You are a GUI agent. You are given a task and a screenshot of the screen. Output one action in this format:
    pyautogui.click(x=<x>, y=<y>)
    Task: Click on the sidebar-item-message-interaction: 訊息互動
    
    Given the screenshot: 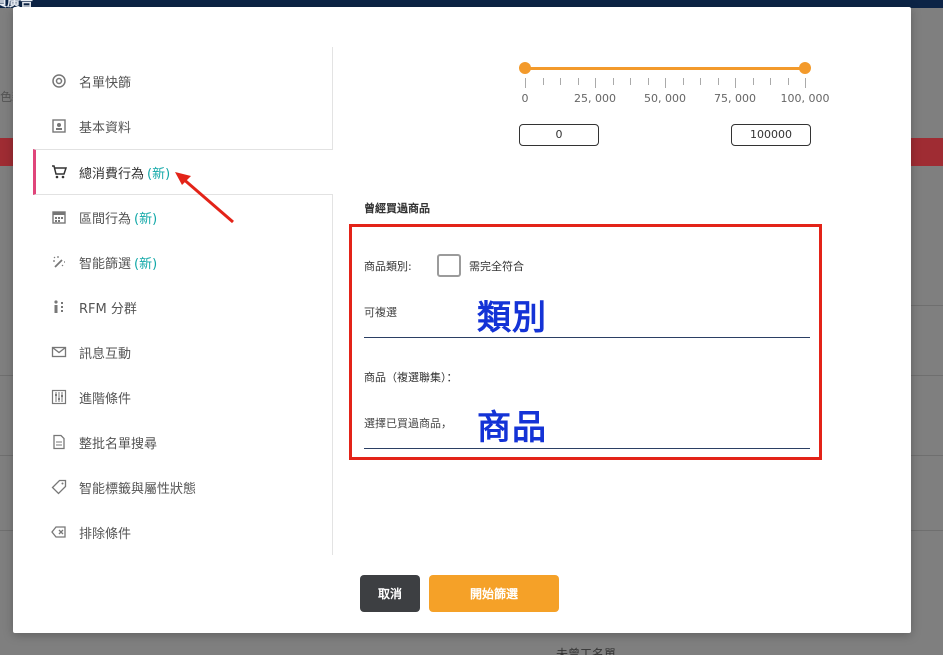 What is the action you would take?
    pyautogui.click(x=183, y=352)
    